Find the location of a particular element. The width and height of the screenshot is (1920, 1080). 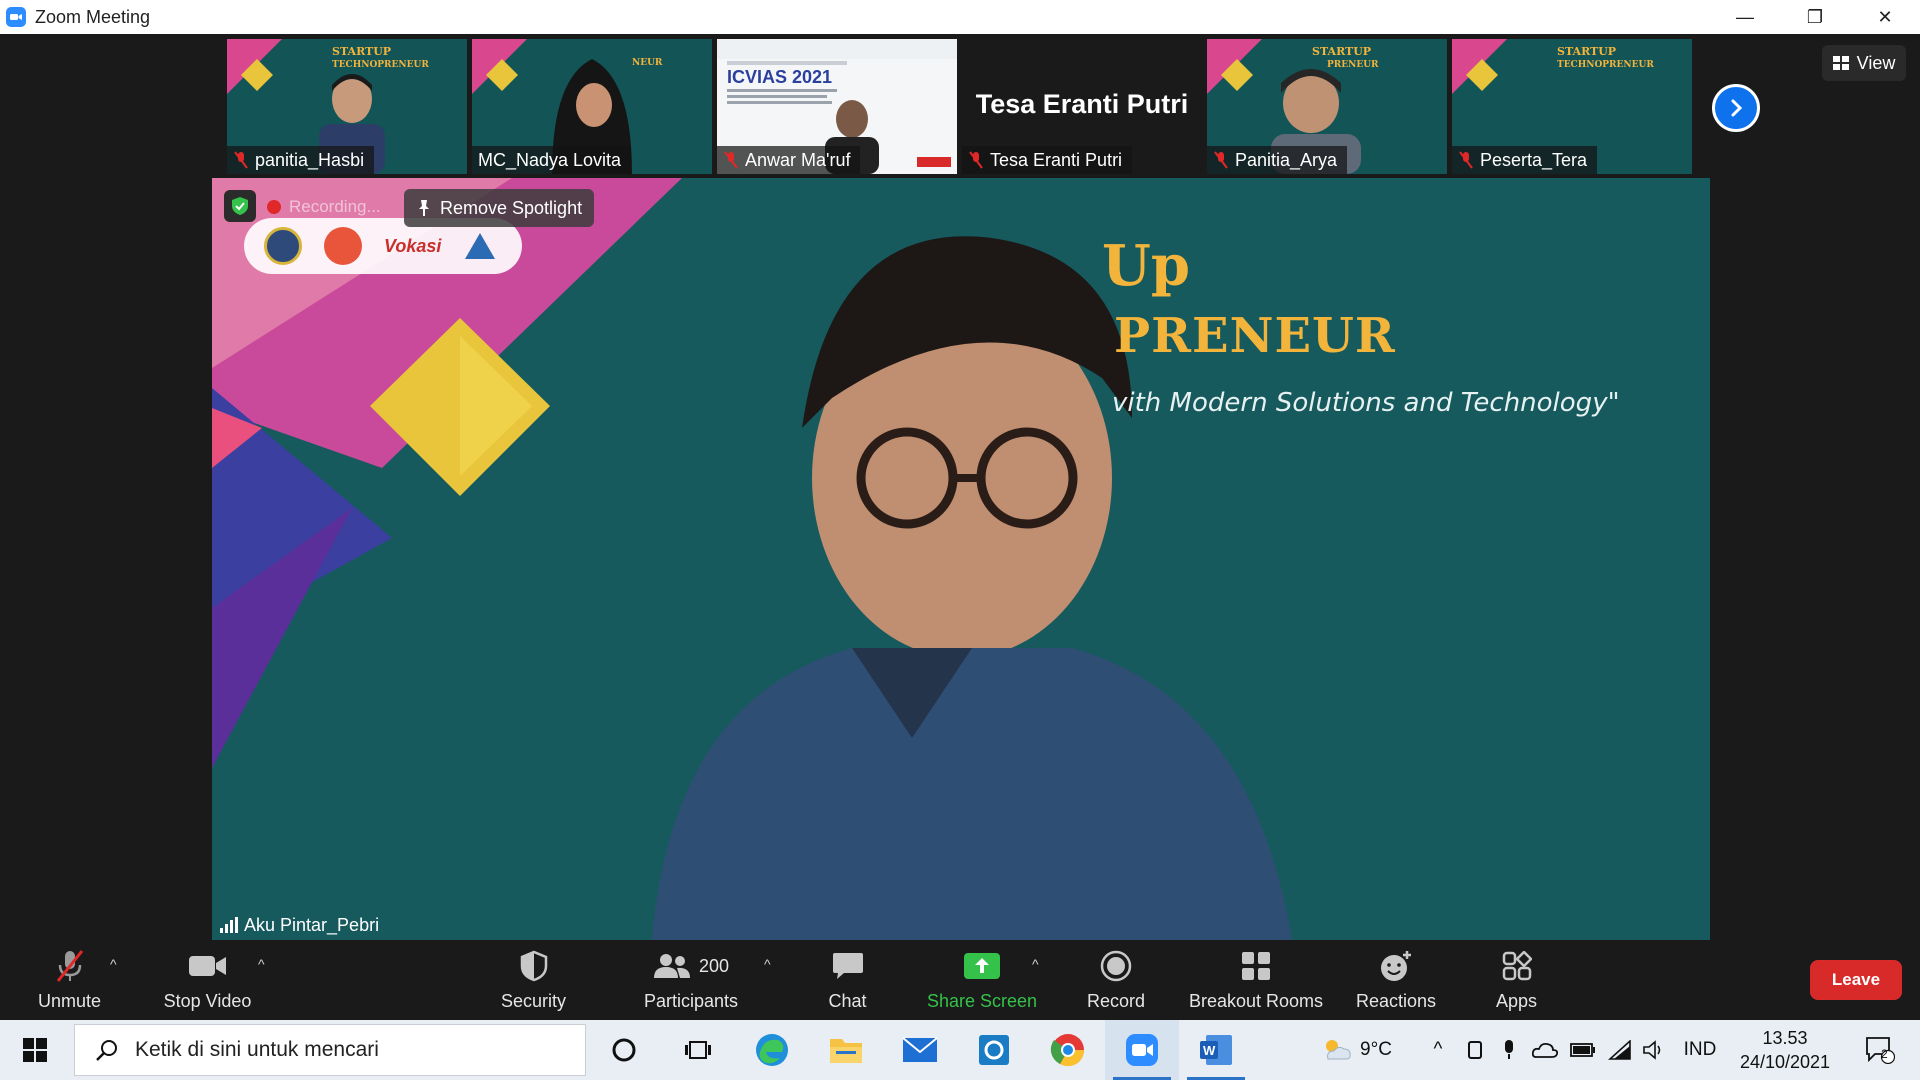

taskbar-search-box: Ketik di sini untuk mencari is located at coordinates (330, 1050).